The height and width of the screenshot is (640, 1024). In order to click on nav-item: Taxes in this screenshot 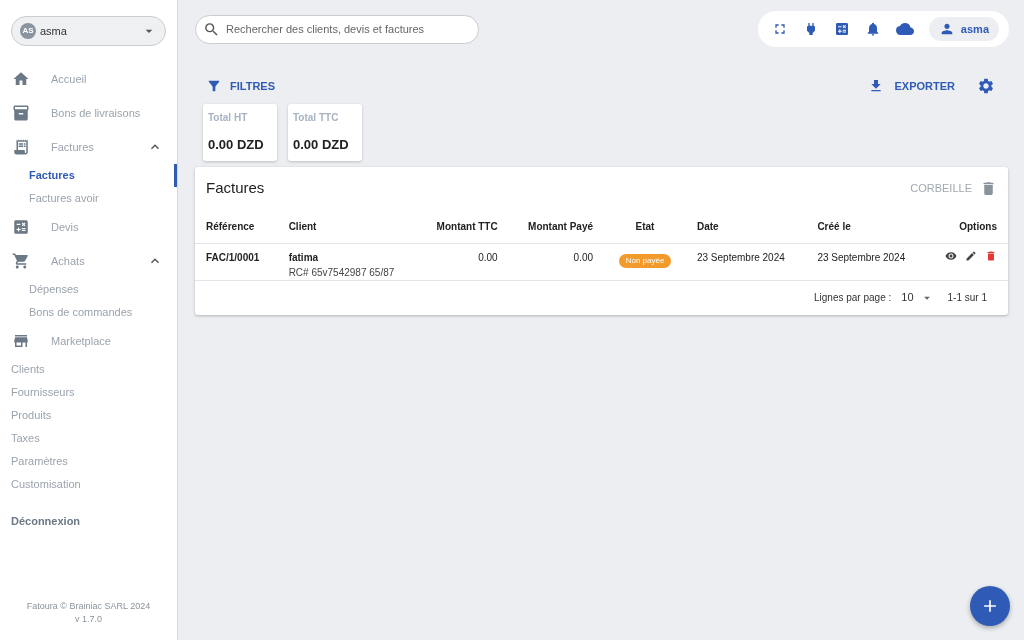, I will do `click(88, 438)`.